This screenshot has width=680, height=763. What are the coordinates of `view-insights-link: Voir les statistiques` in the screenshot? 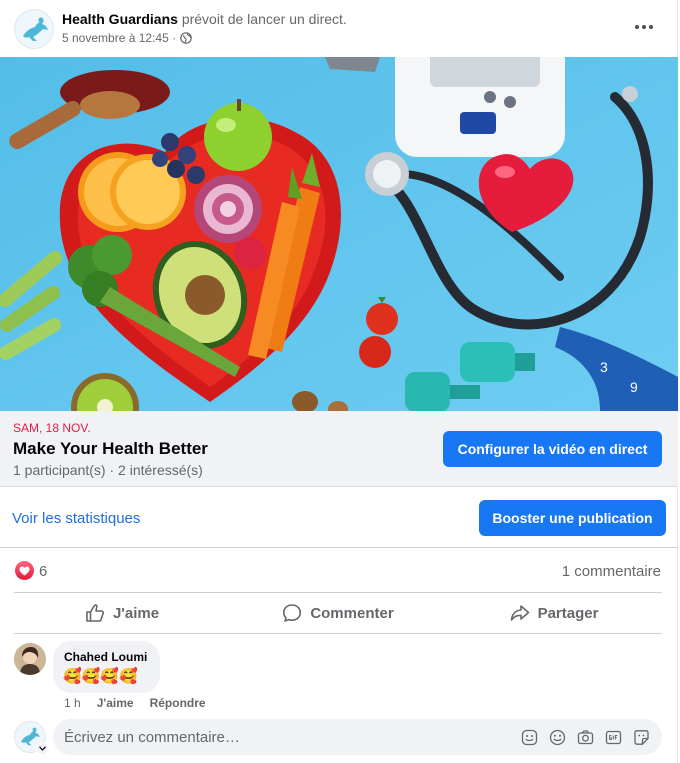 It's located at (76, 518).